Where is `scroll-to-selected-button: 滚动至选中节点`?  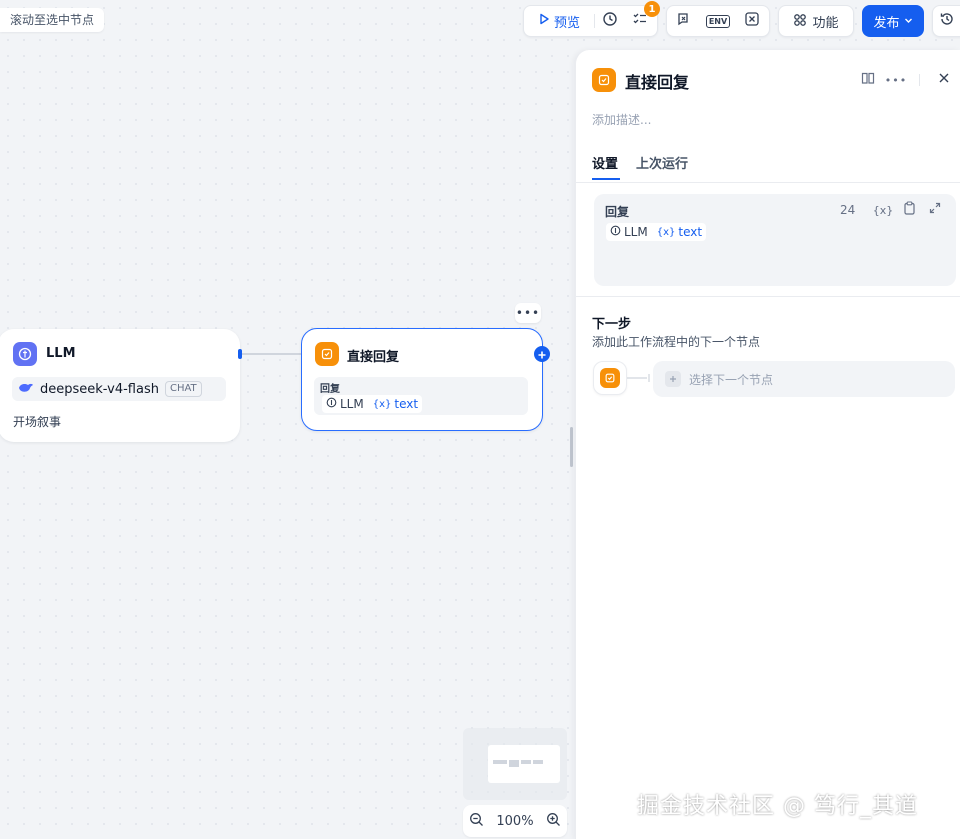
scroll-to-selected-button: 滚动至选中节点 is located at coordinates (52, 20).